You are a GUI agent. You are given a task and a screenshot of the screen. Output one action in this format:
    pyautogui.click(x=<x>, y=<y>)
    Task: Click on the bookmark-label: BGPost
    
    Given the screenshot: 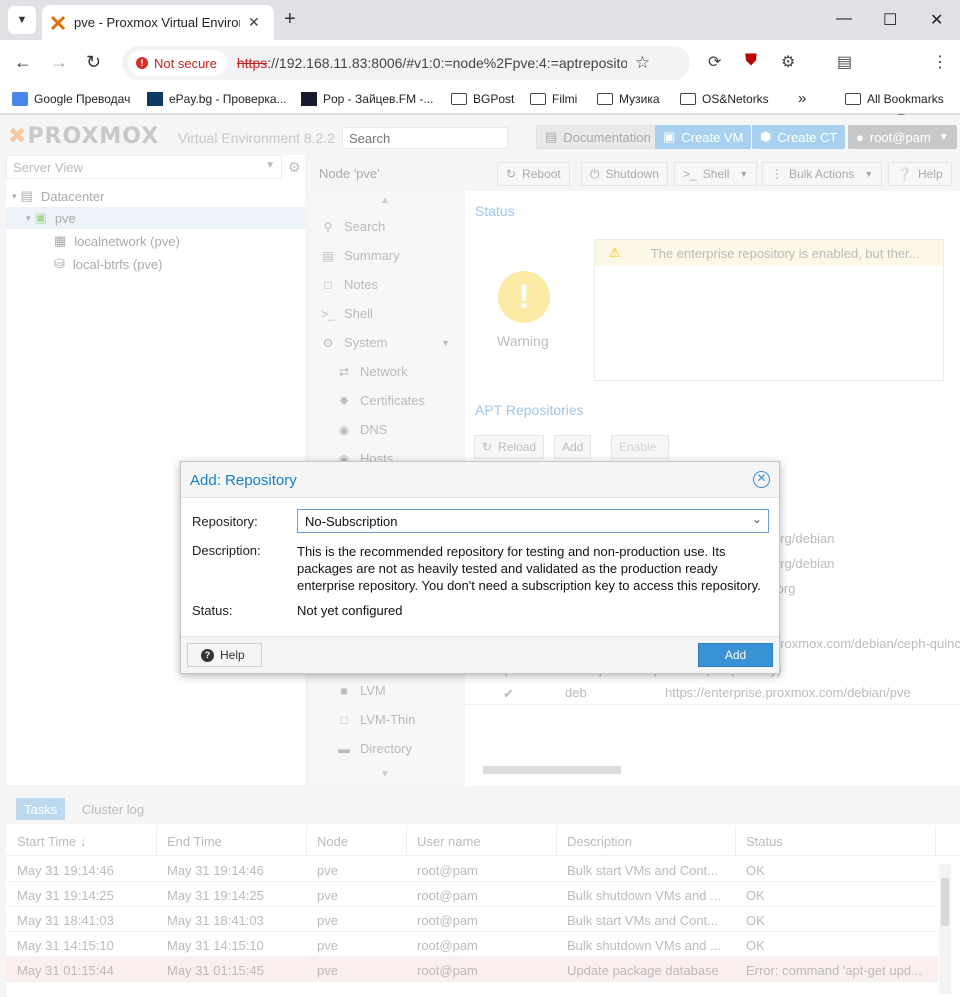 What is the action you would take?
    pyautogui.click(x=494, y=99)
    